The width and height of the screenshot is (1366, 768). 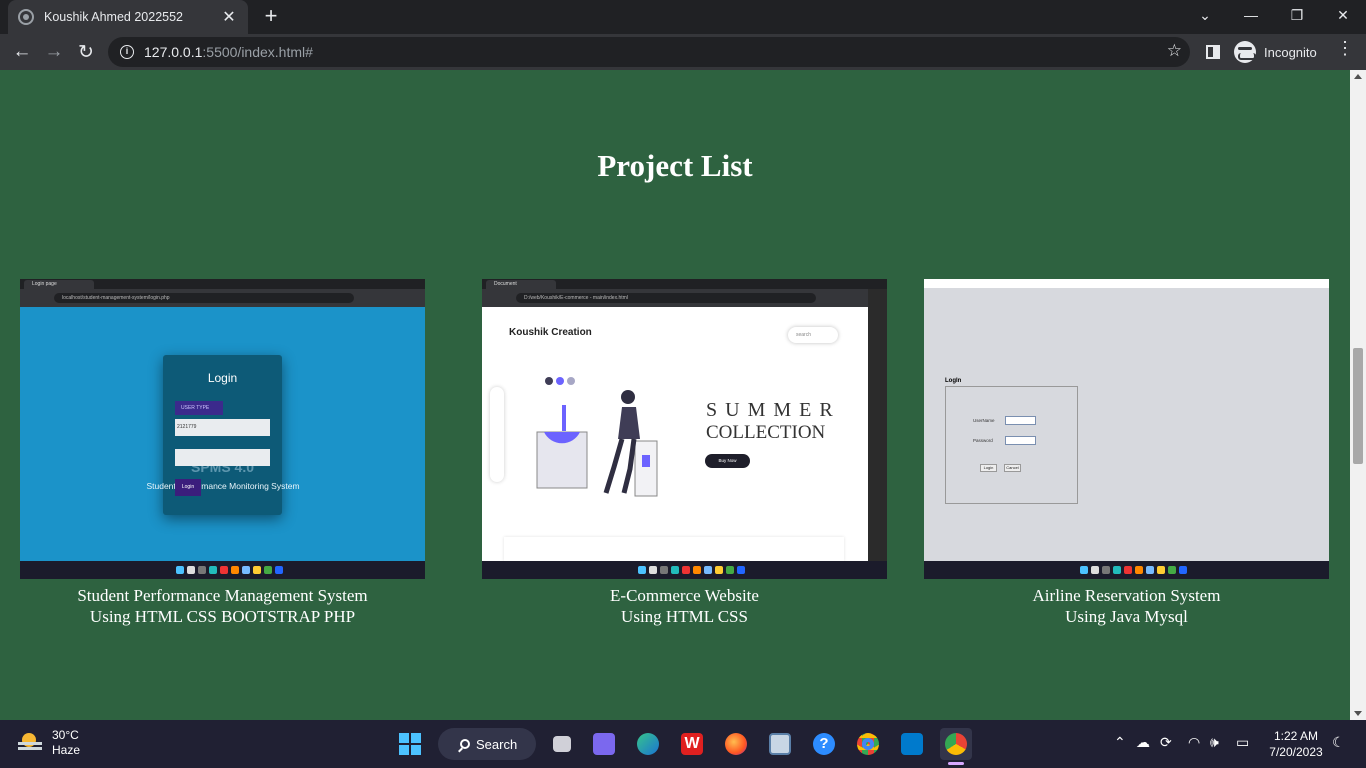 What do you see at coordinates (1358, 406) in the screenshot?
I see `scroll-thumb` at bounding box center [1358, 406].